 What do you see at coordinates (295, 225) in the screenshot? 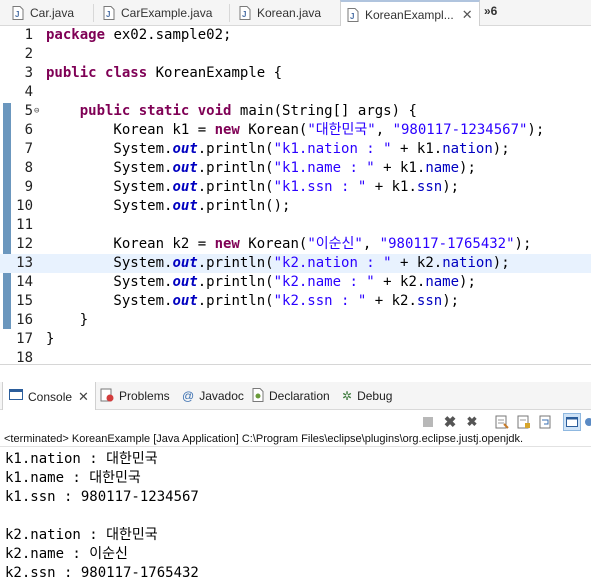
I see `code-line: 11` at bounding box center [295, 225].